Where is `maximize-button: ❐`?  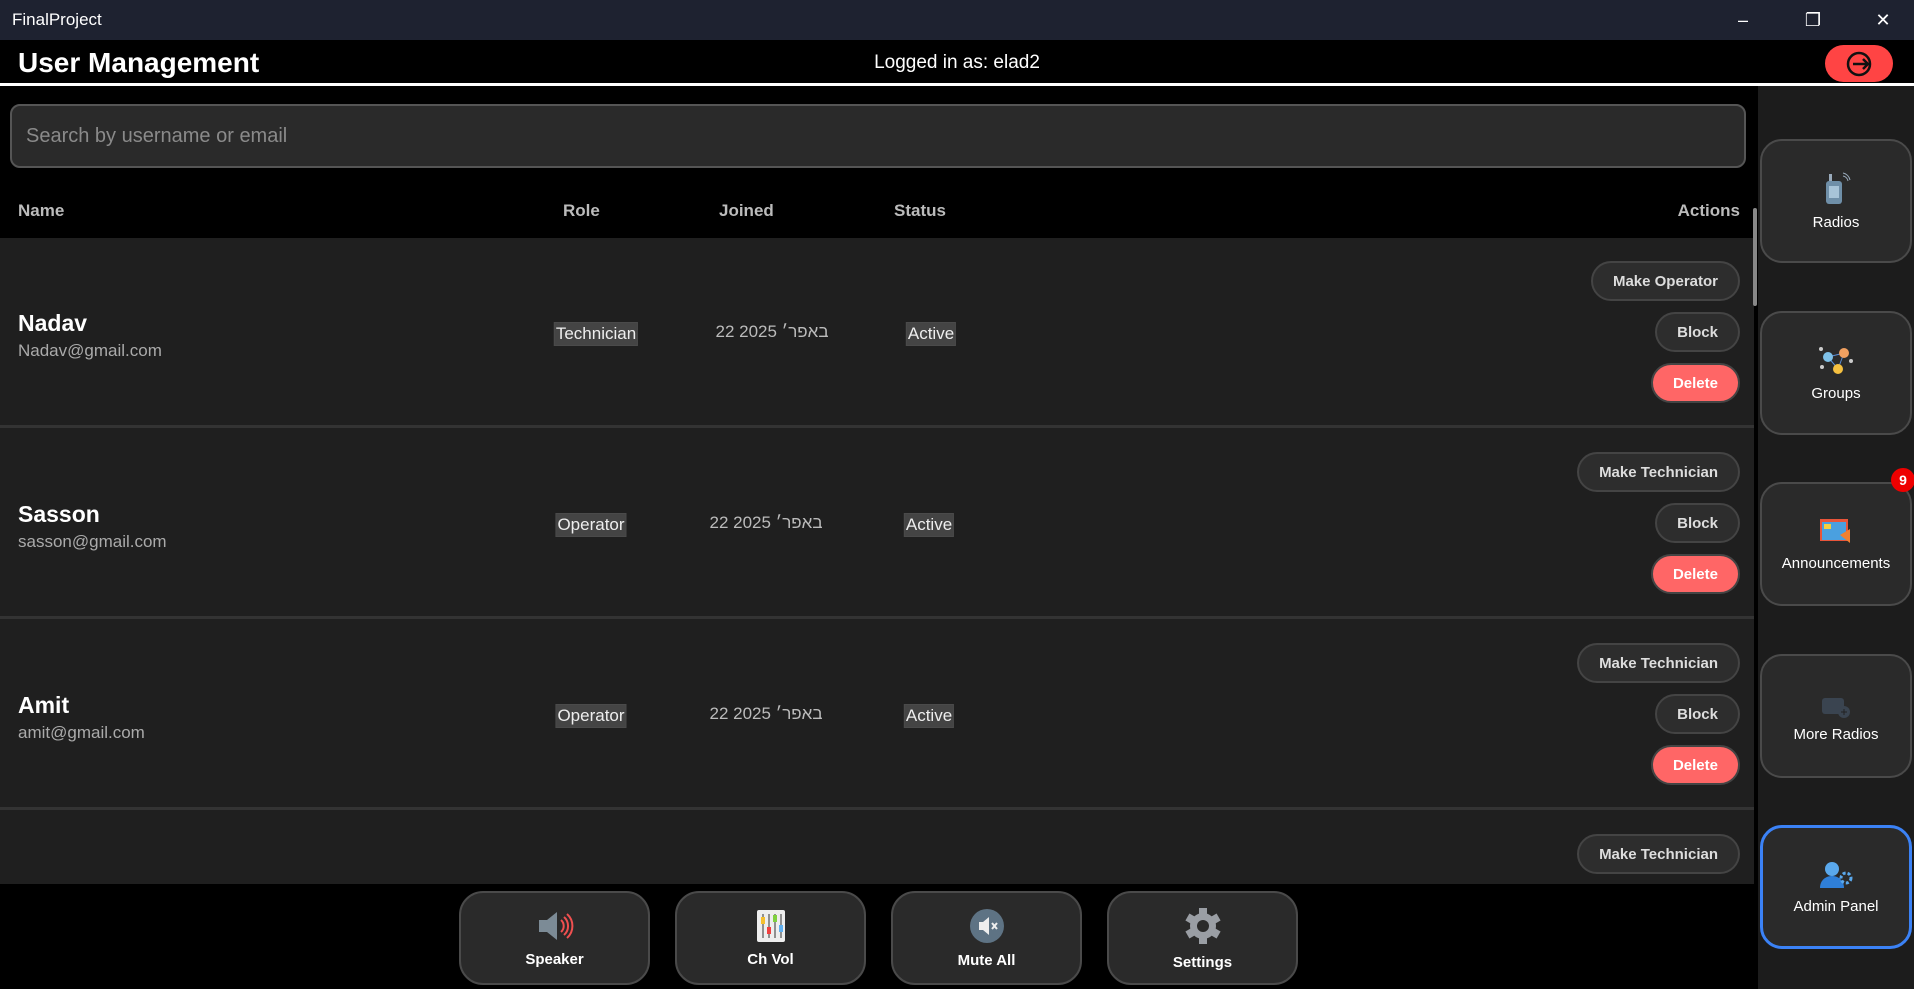 maximize-button: ❐ is located at coordinates (1813, 20).